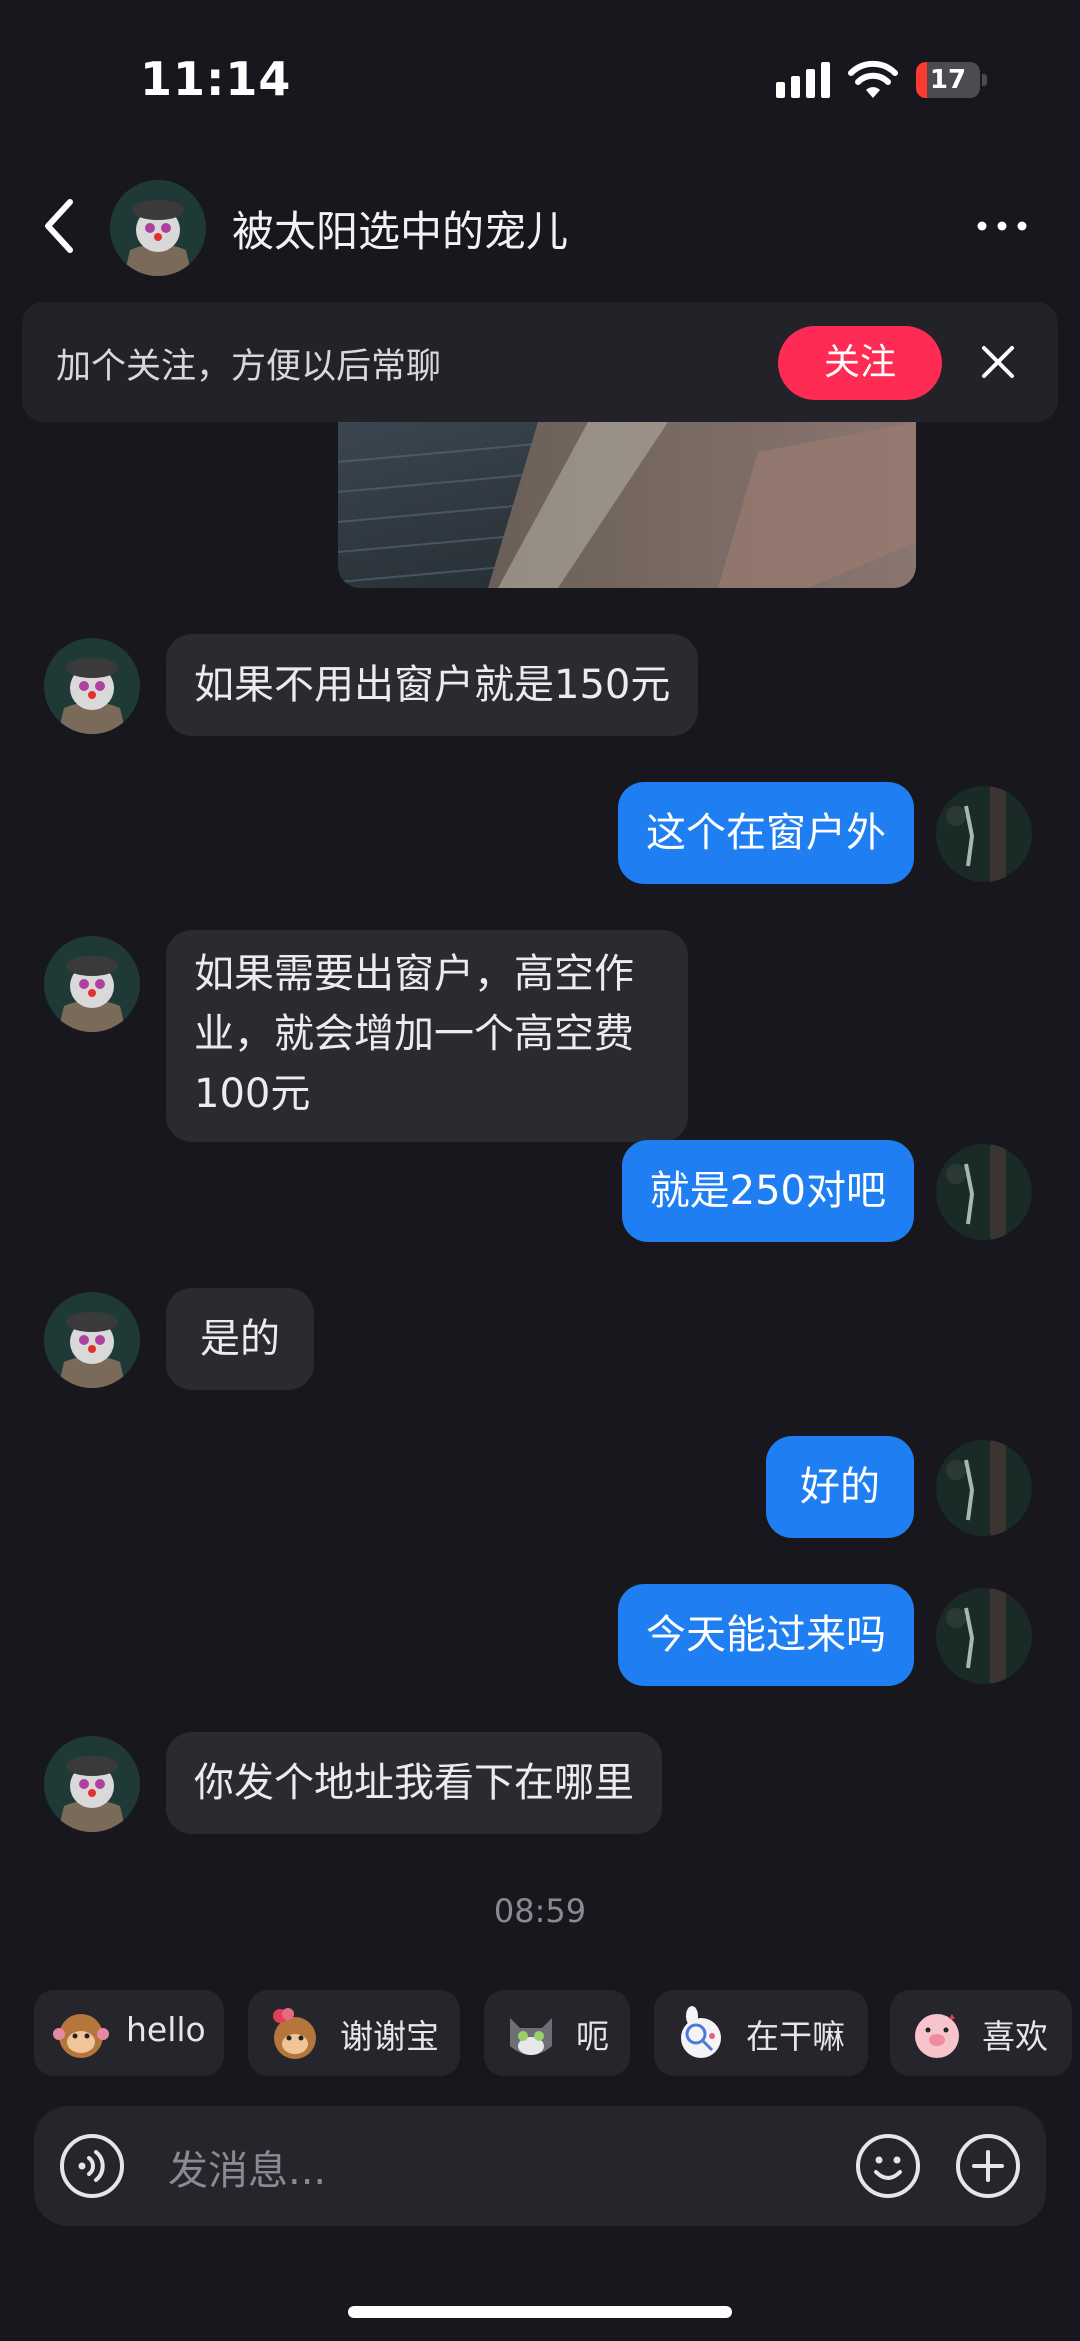 The width and height of the screenshot is (1080, 2341). I want to click on outgoing-message: 好的, so click(840, 1487).